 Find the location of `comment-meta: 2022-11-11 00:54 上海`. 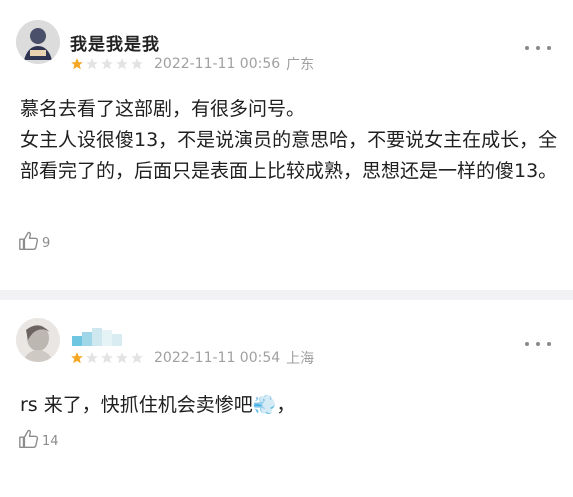

comment-meta: 2022-11-11 00:54 上海 is located at coordinates (192, 358).